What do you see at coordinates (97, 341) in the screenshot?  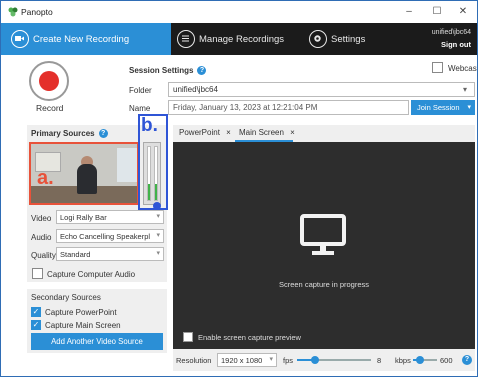 I see `add-video-source-button: Add Another Video Source` at bounding box center [97, 341].